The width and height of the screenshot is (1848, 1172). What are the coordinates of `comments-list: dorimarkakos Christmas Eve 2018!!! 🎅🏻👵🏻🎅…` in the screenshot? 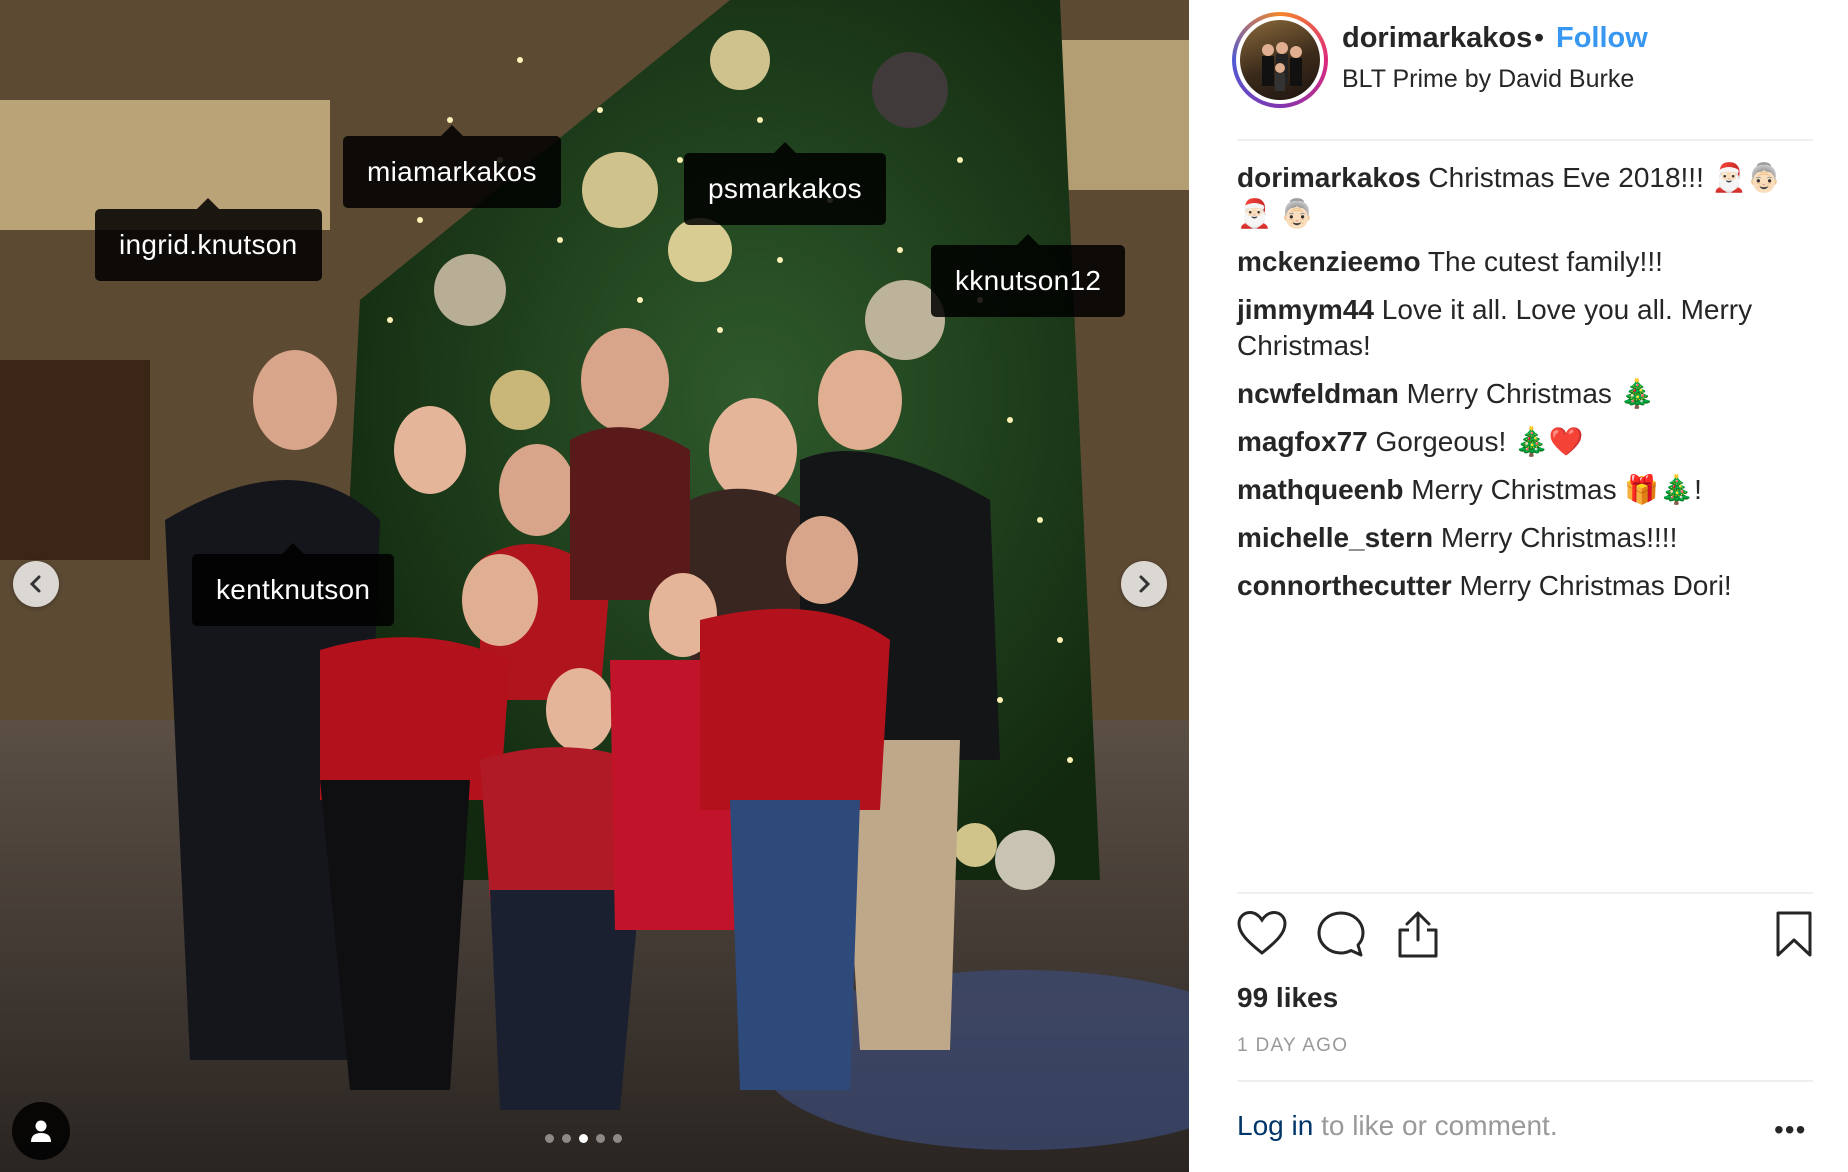 It's located at (1522, 388).